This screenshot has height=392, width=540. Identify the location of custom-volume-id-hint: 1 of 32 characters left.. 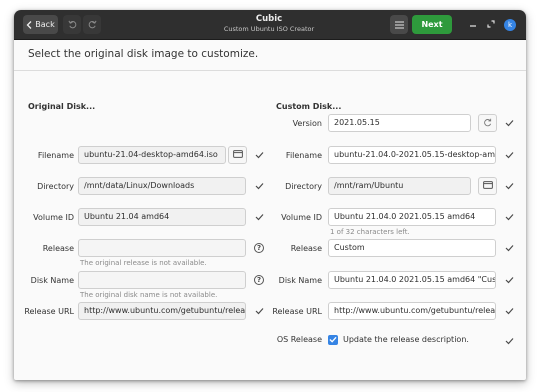
(370, 232).